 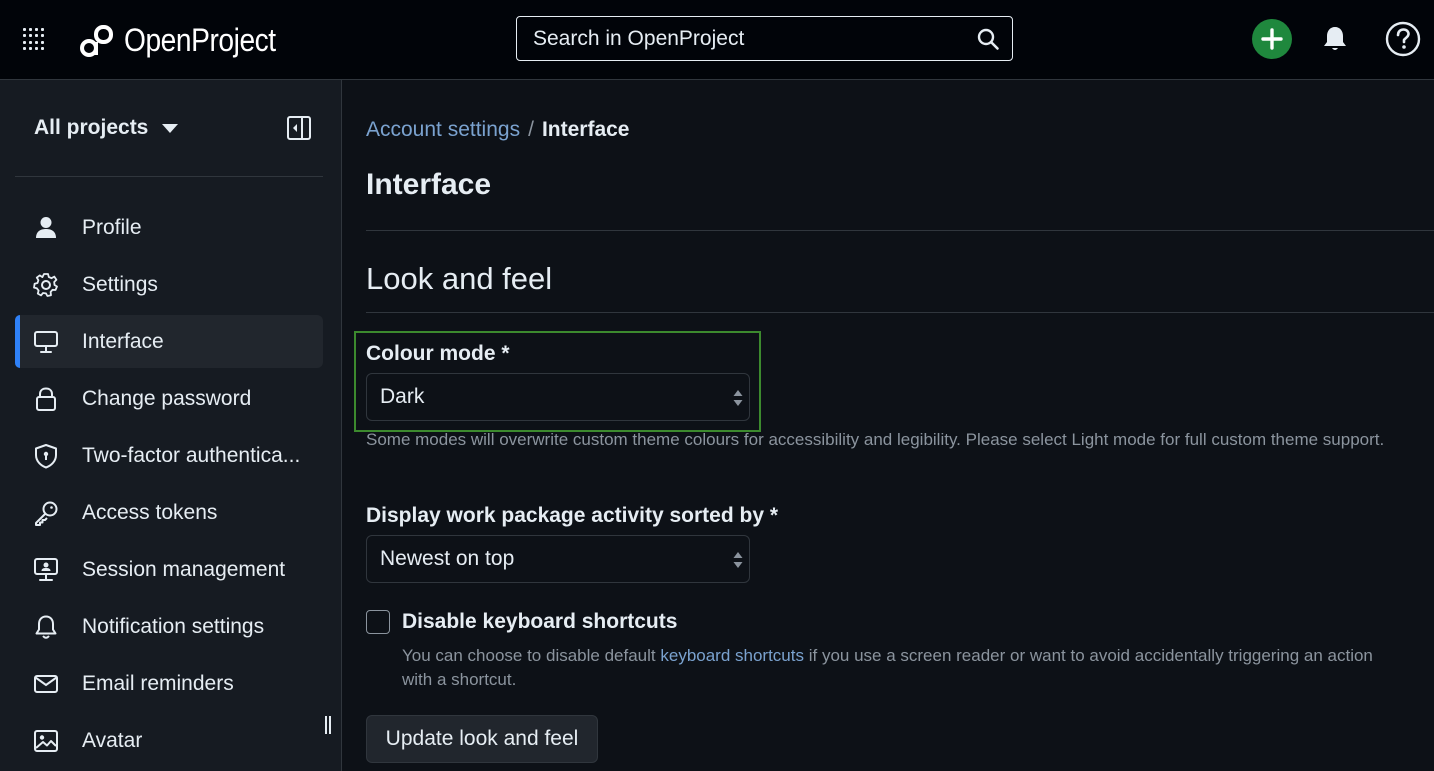 What do you see at coordinates (169, 227) in the screenshot?
I see `sidebar-item-profile: Profile` at bounding box center [169, 227].